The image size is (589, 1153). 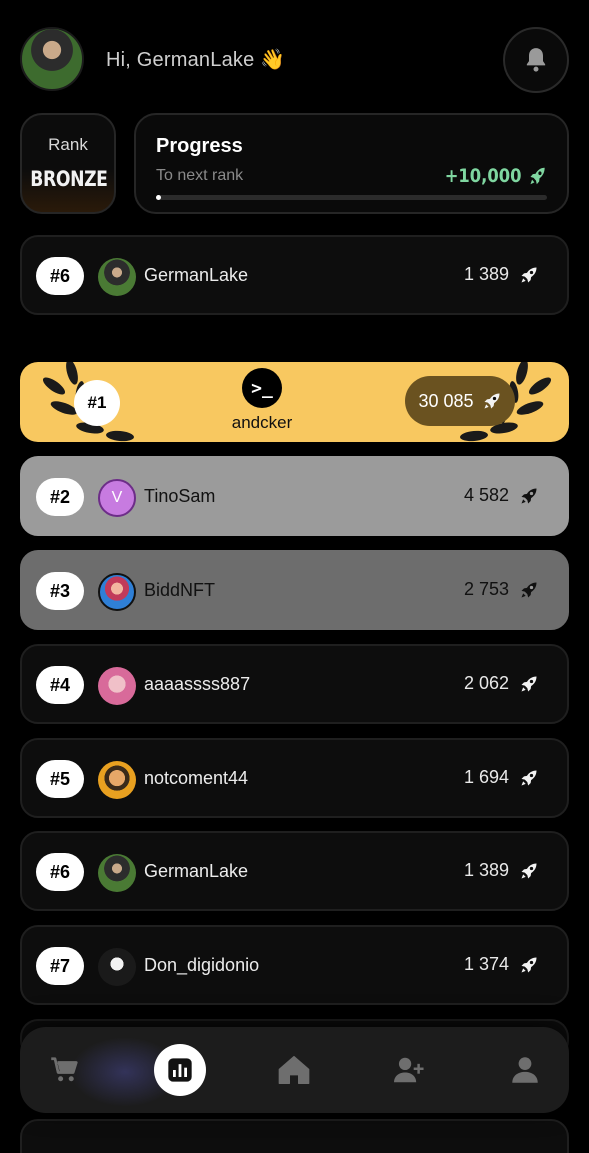 I want to click on bottom-nav, so click(x=294, y=1070).